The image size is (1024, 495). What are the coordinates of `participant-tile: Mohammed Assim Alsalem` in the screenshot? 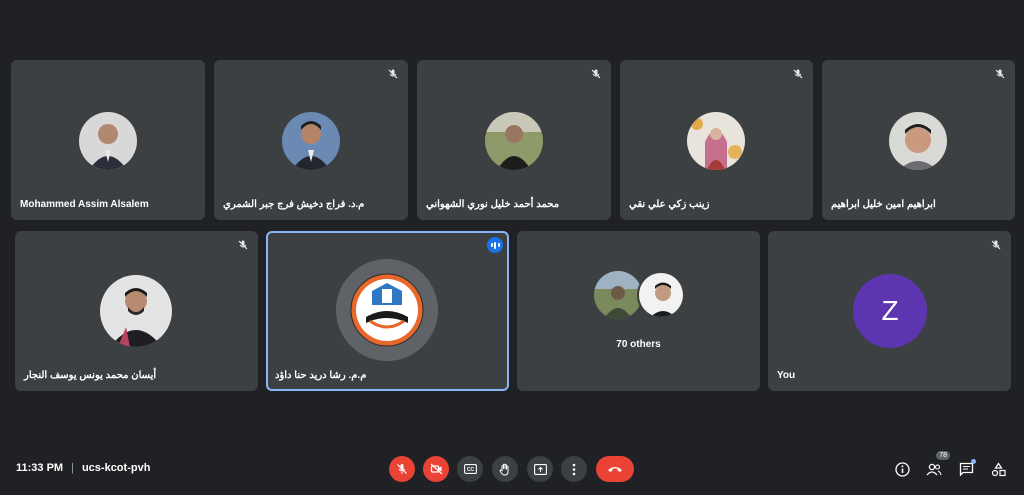 It's located at (108, 140).